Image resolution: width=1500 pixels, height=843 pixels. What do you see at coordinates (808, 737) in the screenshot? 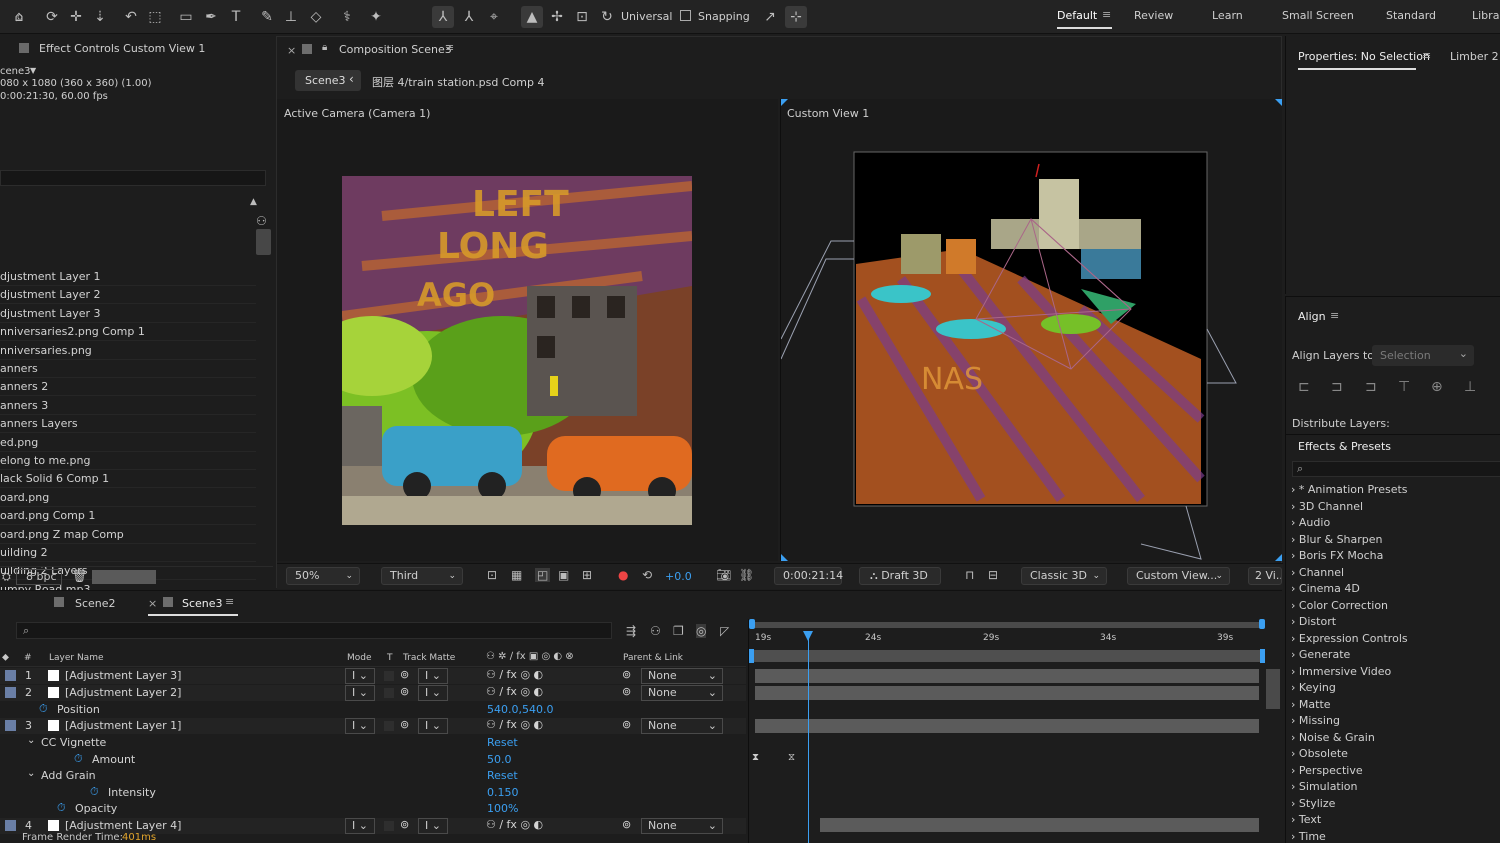
I see `current-time-indicator` at bounding box center [808, 737].